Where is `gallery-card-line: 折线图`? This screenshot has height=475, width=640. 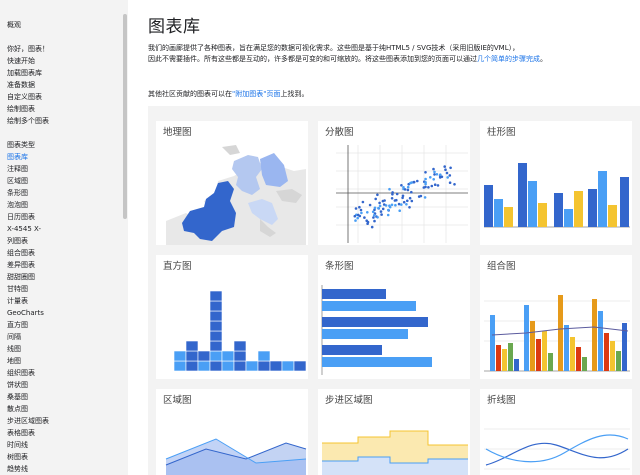
gallery-card-line: 折线图 is located at coordinates (556, 432).